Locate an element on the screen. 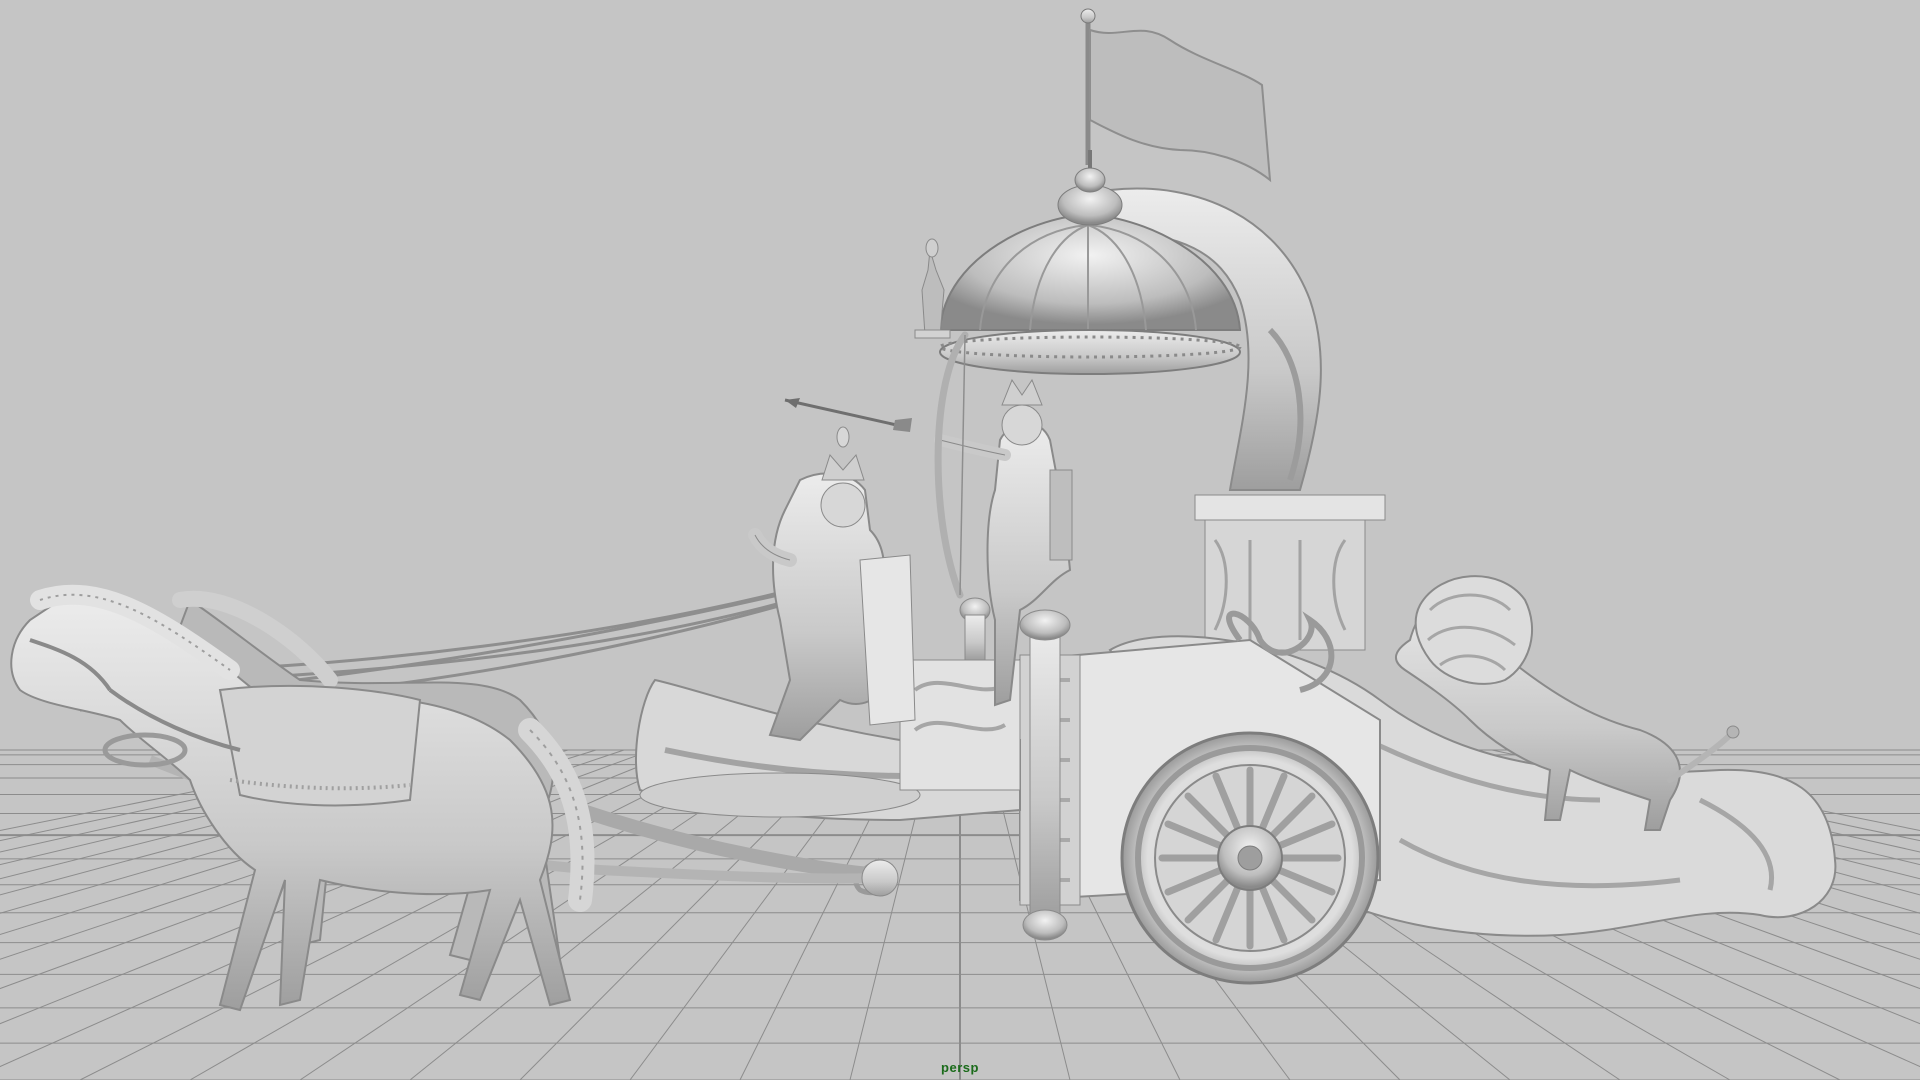 Image resolution: width=1920 pixels, height=1080 pixels. canopy-icon is located at coordinates (1090, 262).